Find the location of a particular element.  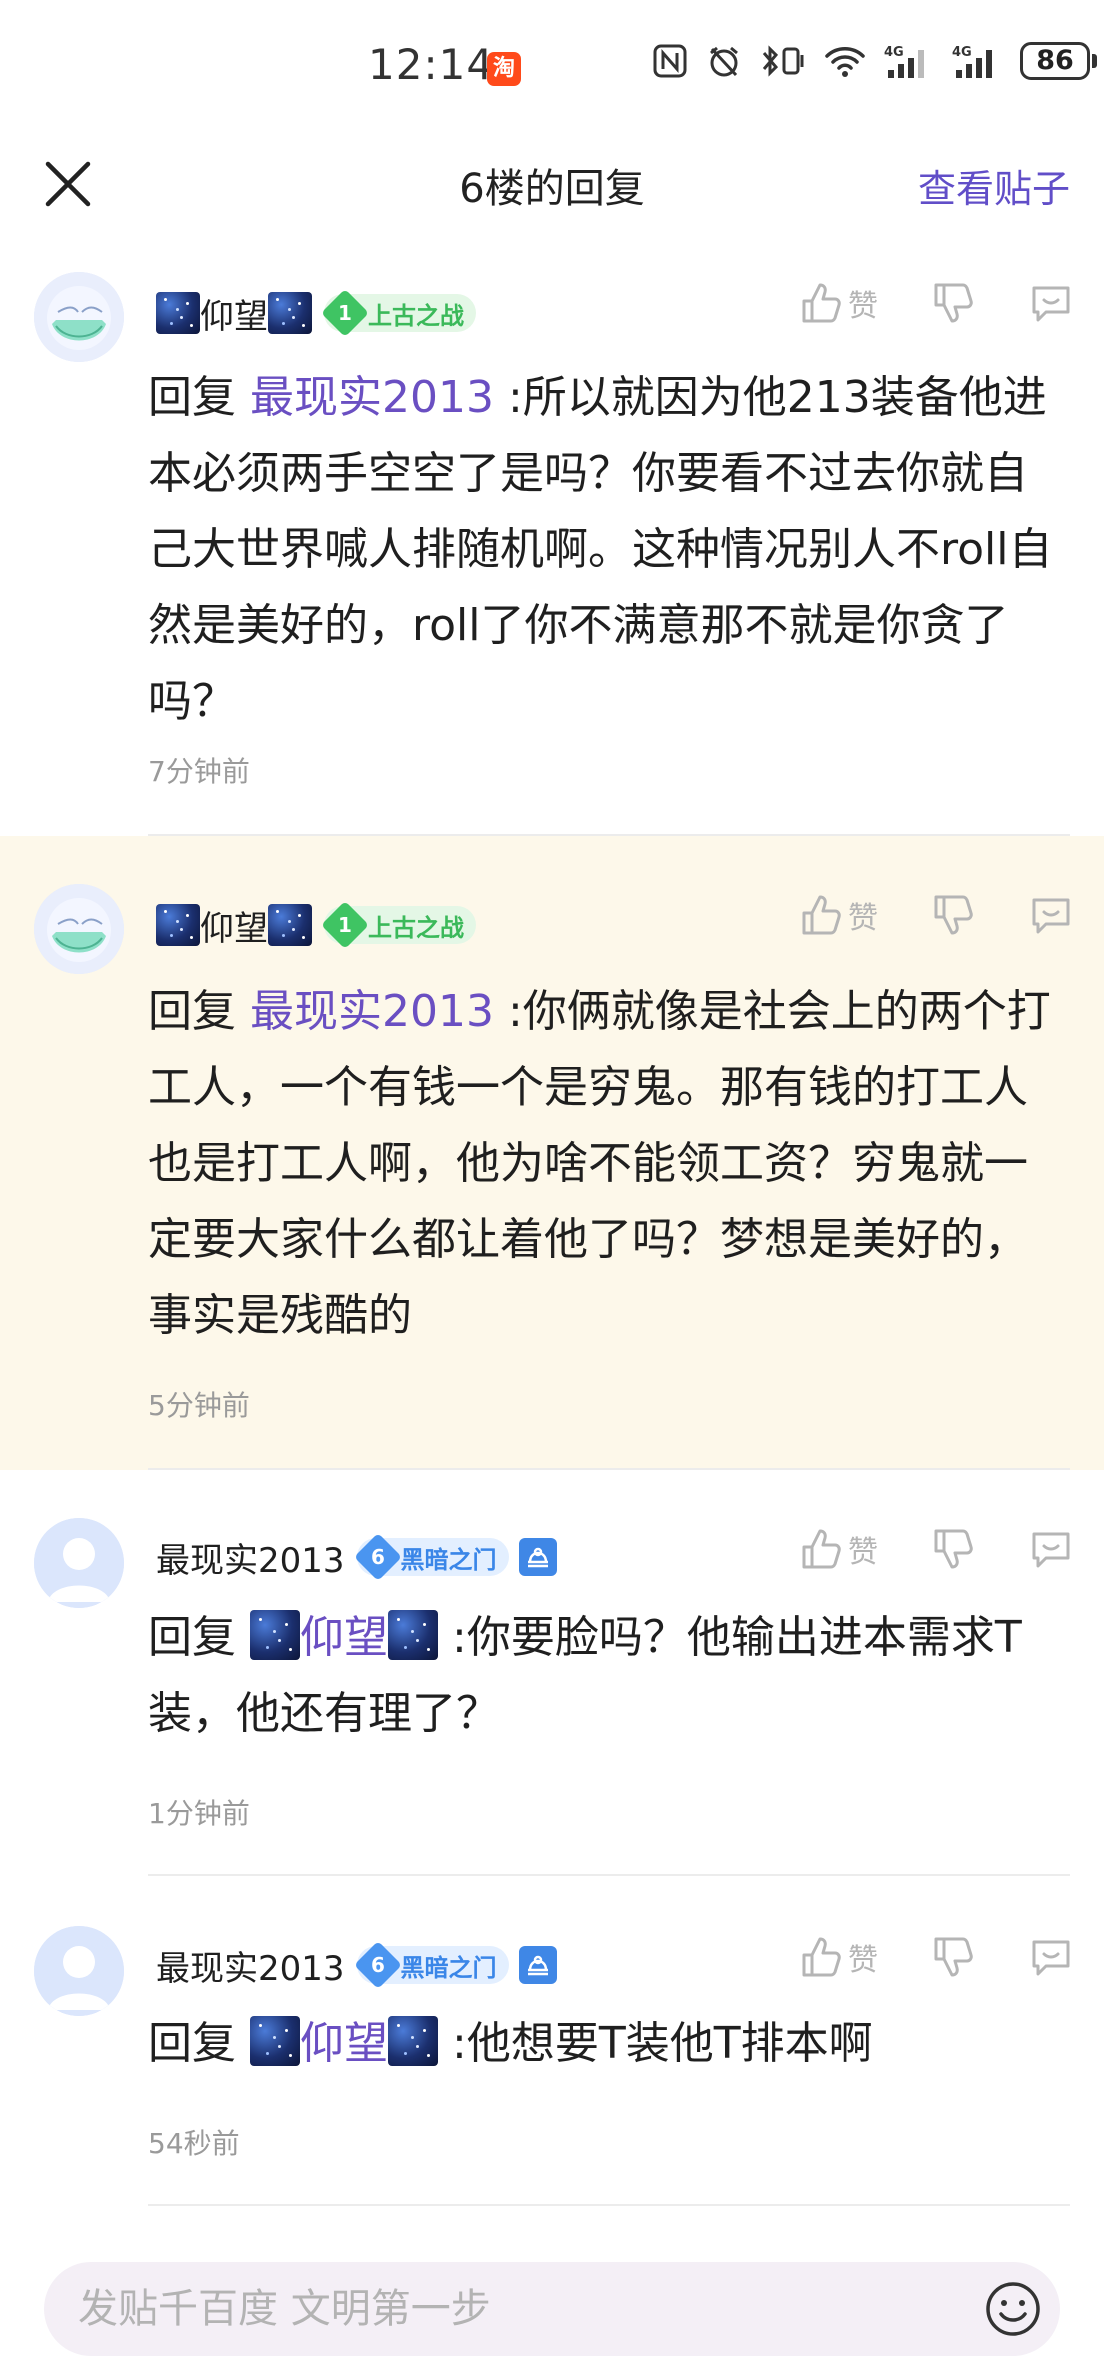

reply-input is located at coordinates (518, 2309).